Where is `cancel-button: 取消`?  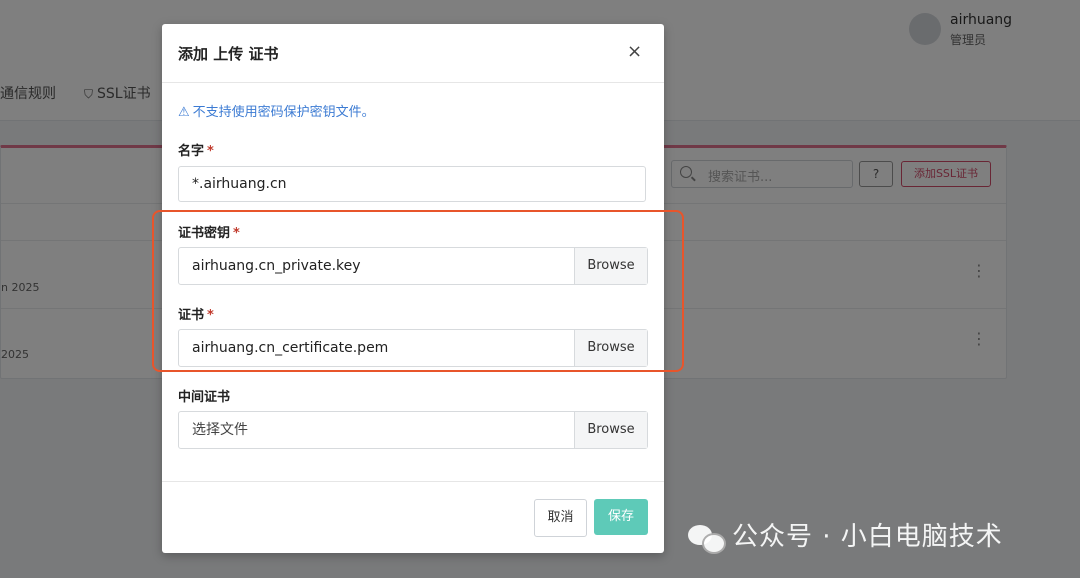
cancel-button: 取消 is located at coordinates (560, 518).